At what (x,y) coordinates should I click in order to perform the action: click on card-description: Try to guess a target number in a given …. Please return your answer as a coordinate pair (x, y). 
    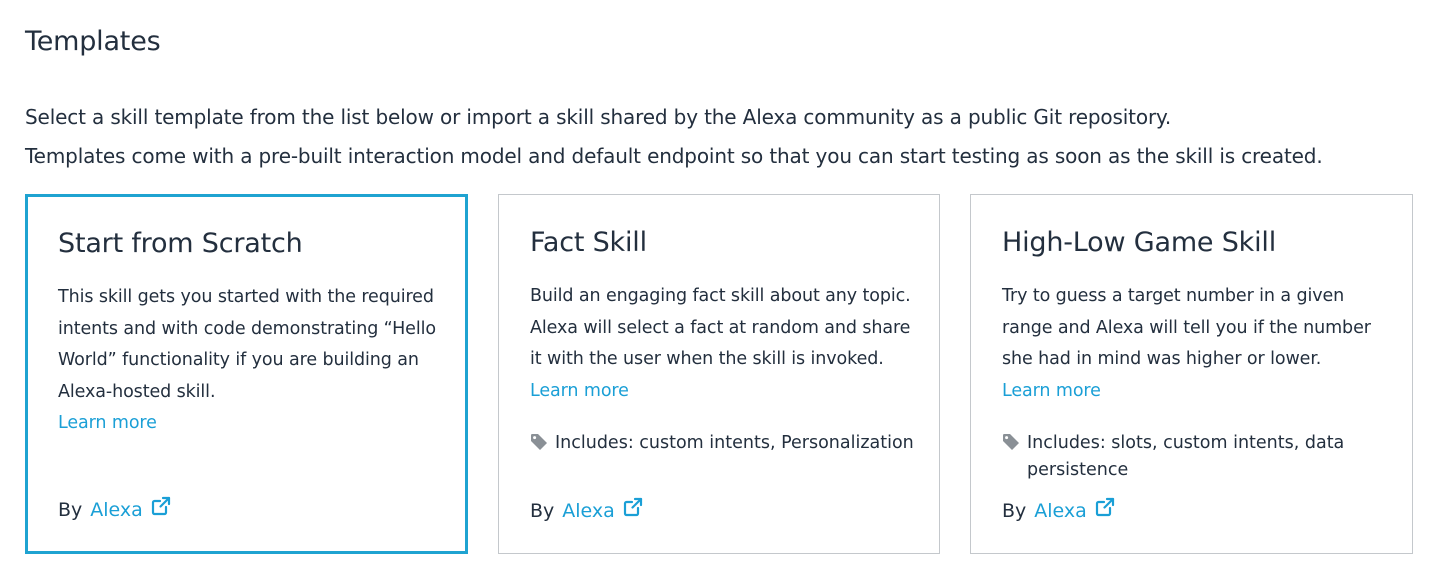
    Looking at the image, I should click on (1194, 344).